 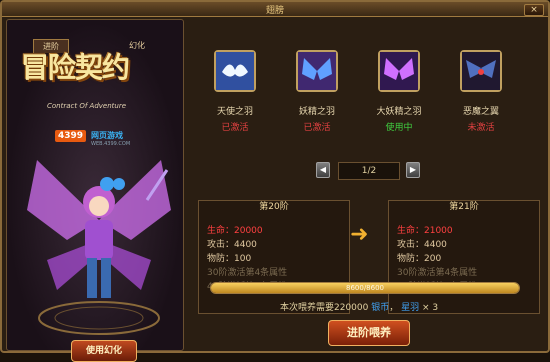 I want to click on feed-progress-bar: 8600/8600, so click(x=365, y=288).